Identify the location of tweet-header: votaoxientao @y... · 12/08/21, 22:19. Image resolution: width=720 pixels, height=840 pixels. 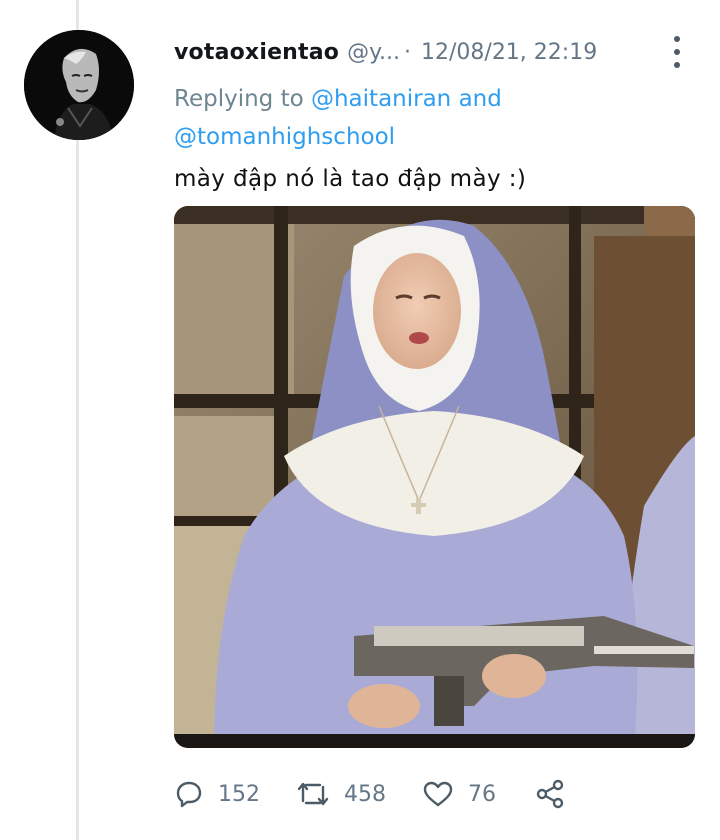
(434, 52).